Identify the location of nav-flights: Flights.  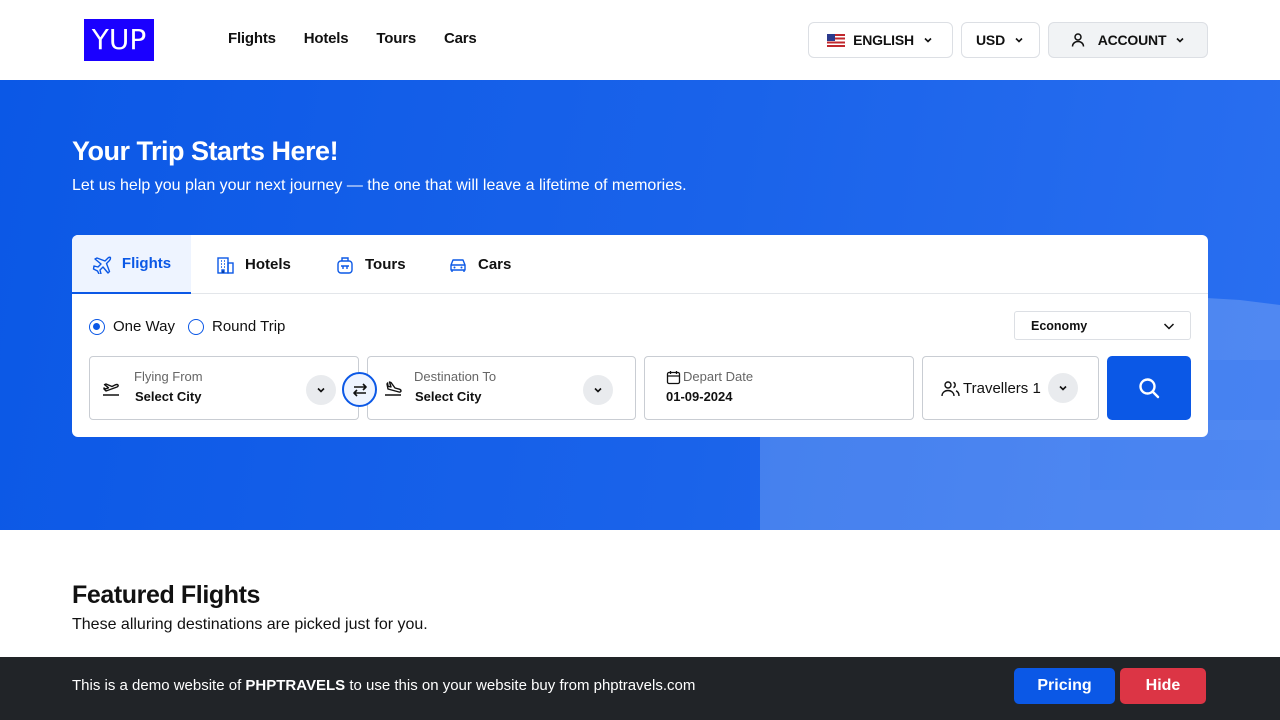
(252, 38).